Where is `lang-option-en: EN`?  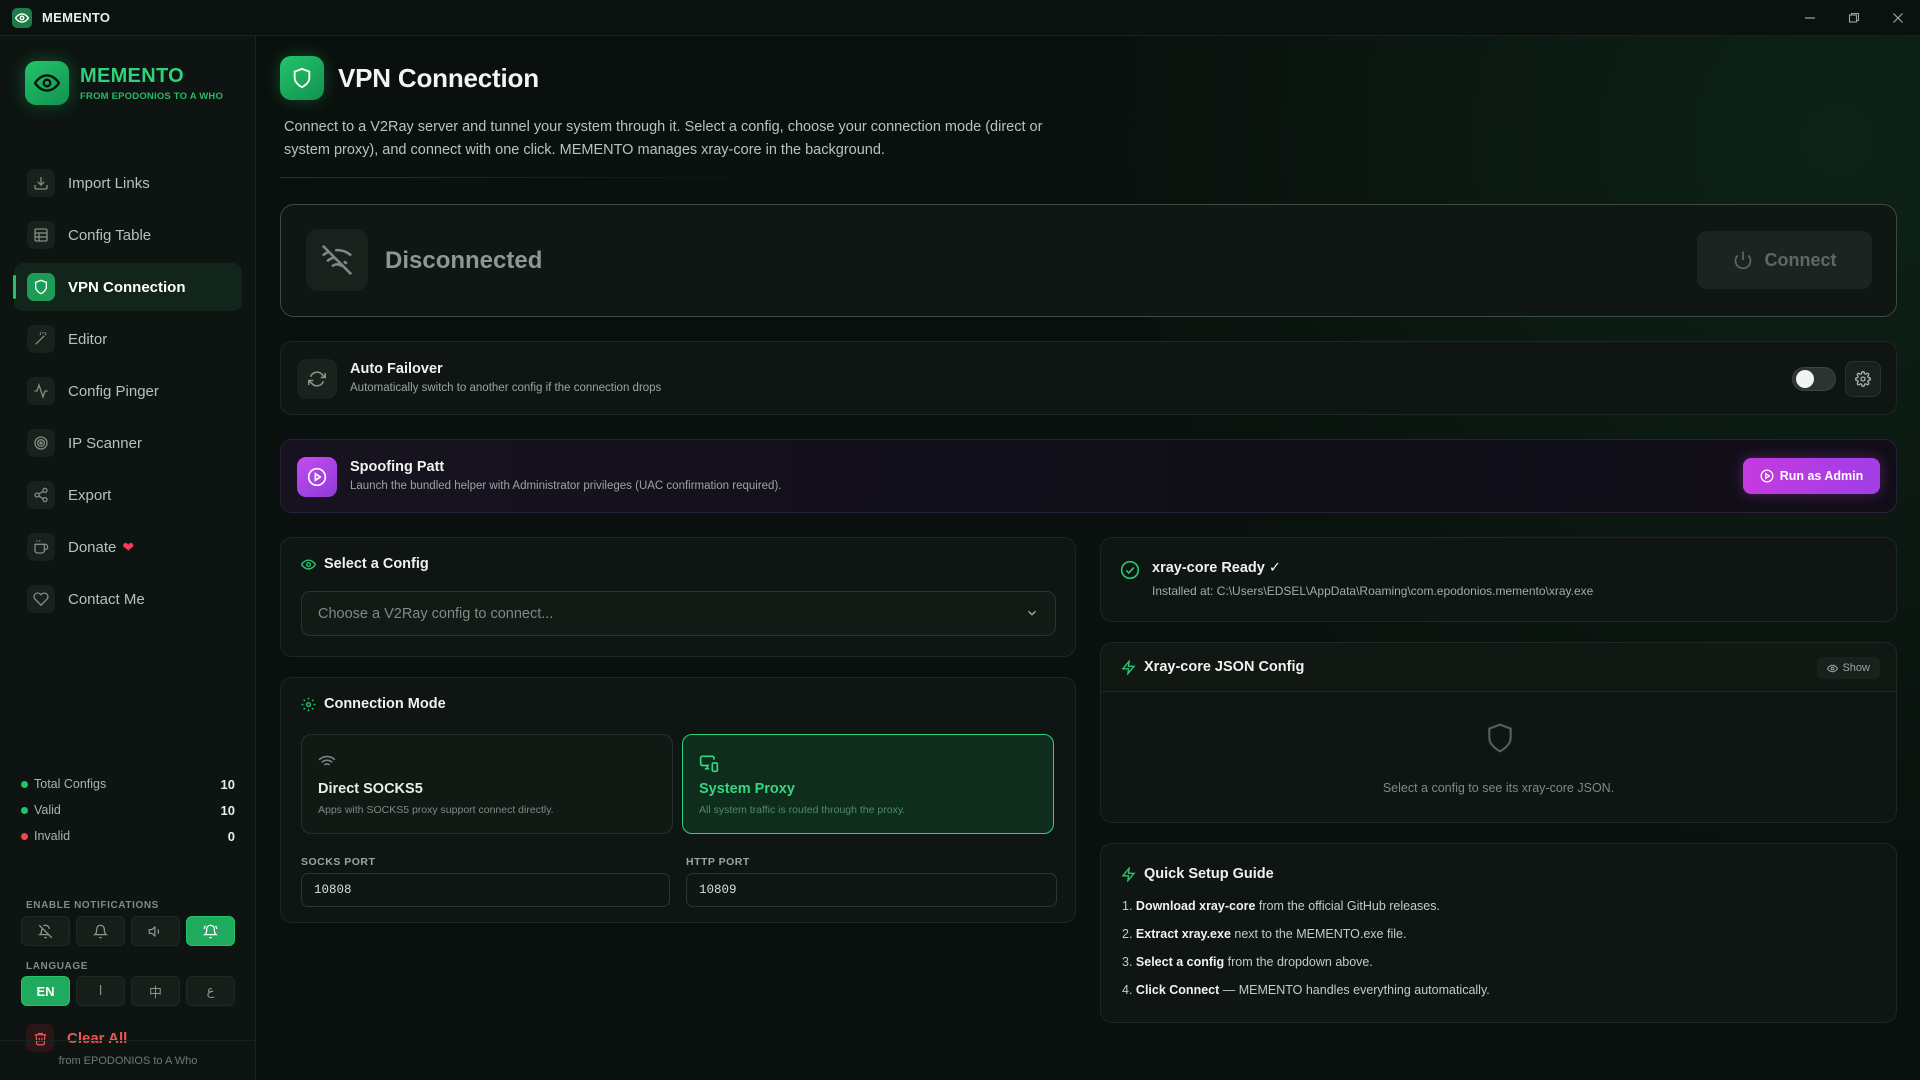 lang-option-en: EN is located at coordinates (45, 991).